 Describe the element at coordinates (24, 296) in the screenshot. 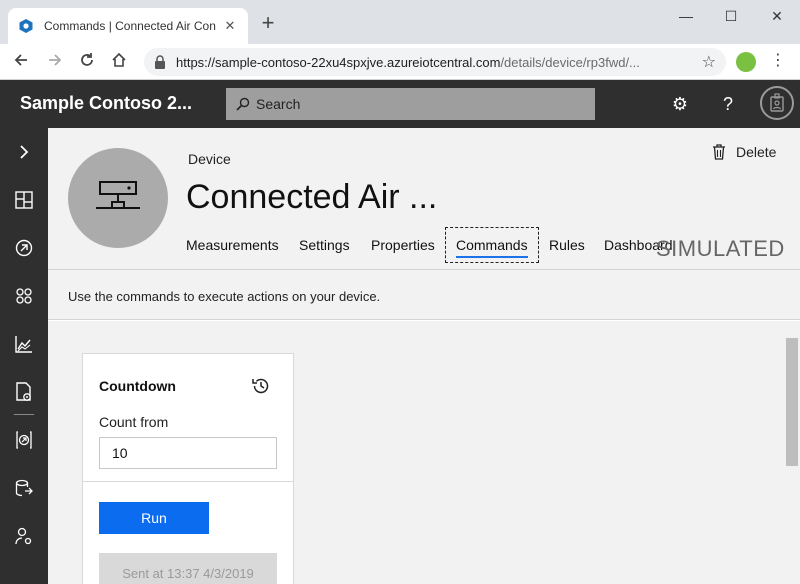

I see `device-sets-icon` at that location.